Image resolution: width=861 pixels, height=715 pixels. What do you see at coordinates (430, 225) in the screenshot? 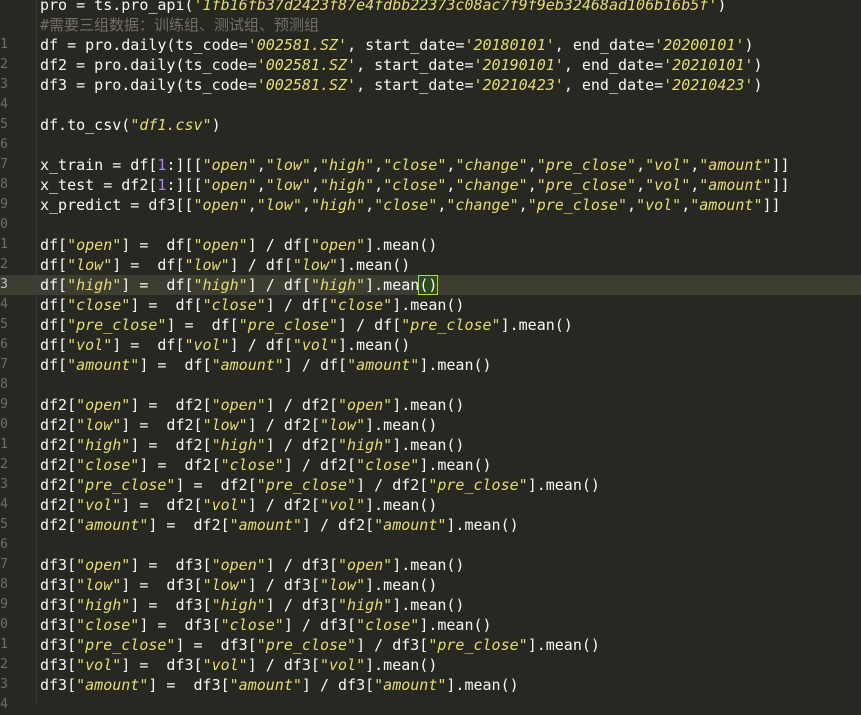
I see `code-line: 0` at bounding box center [430, 225].